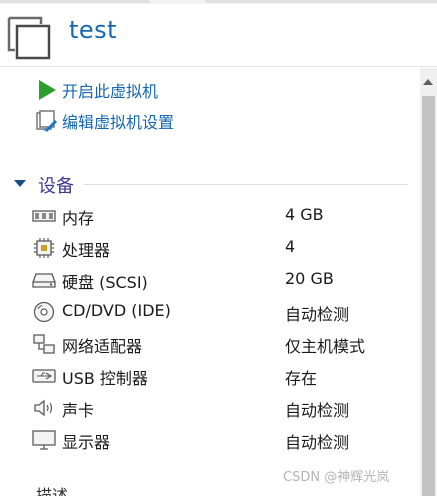 The width and height of the screenshot is (437, 496). I want to click on device-row-cd-dvd: CD/DVD (IDE) 自动检测, so click(222, 312).